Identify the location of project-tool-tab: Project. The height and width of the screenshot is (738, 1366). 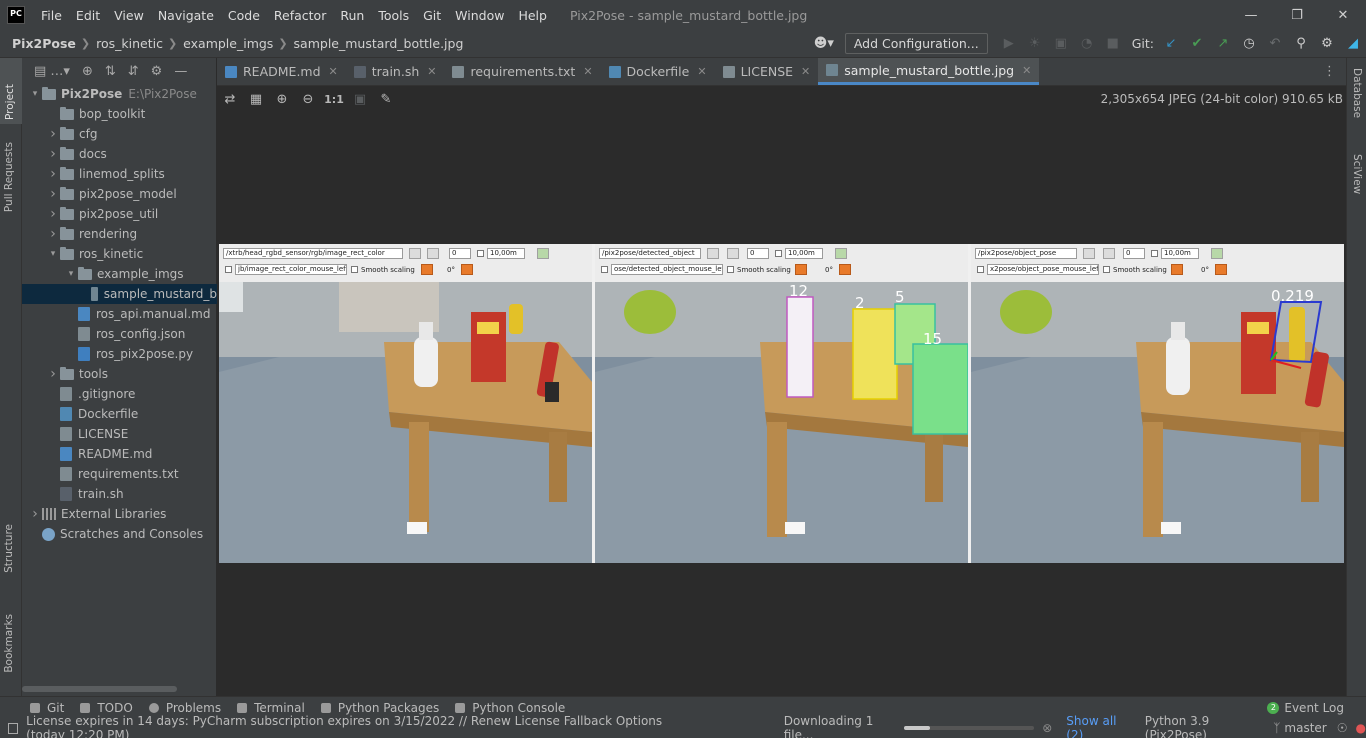
(11, 91).